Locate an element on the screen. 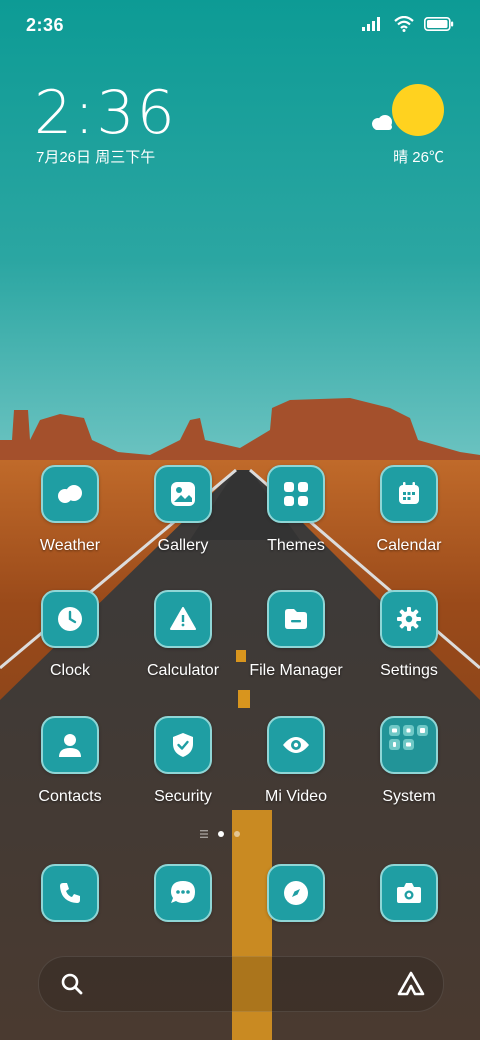 This screenshot has width=480, height=1040. app-label: Contacts is located at coordinates (70, 796).